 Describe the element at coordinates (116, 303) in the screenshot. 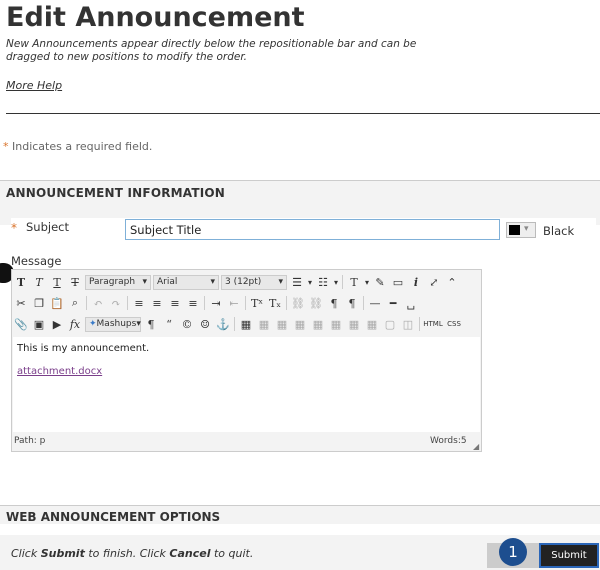

I see `redo-icon: ↷` at that location.